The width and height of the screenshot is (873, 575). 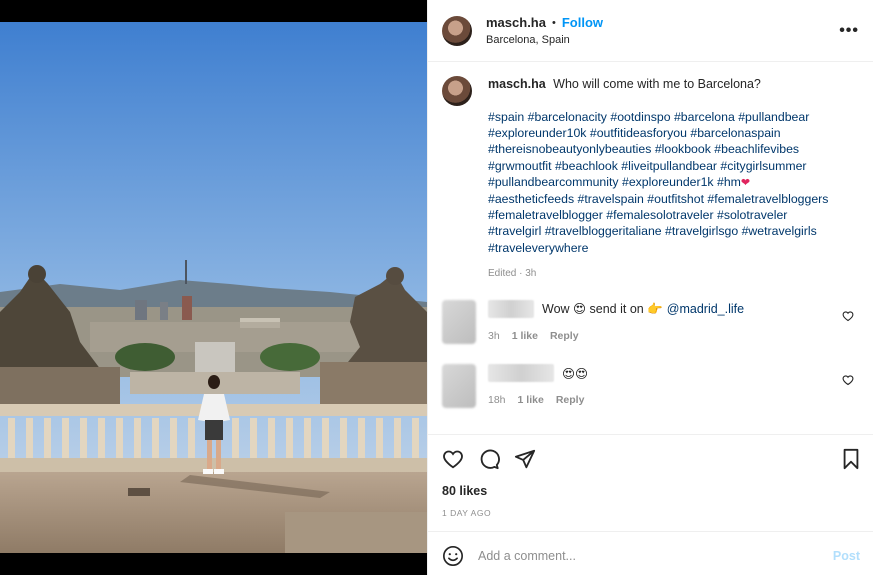 What do you see at coordinates (650, 531) in the screenshot?
I see `comment-box-divider` at bounding box center [650, 531].